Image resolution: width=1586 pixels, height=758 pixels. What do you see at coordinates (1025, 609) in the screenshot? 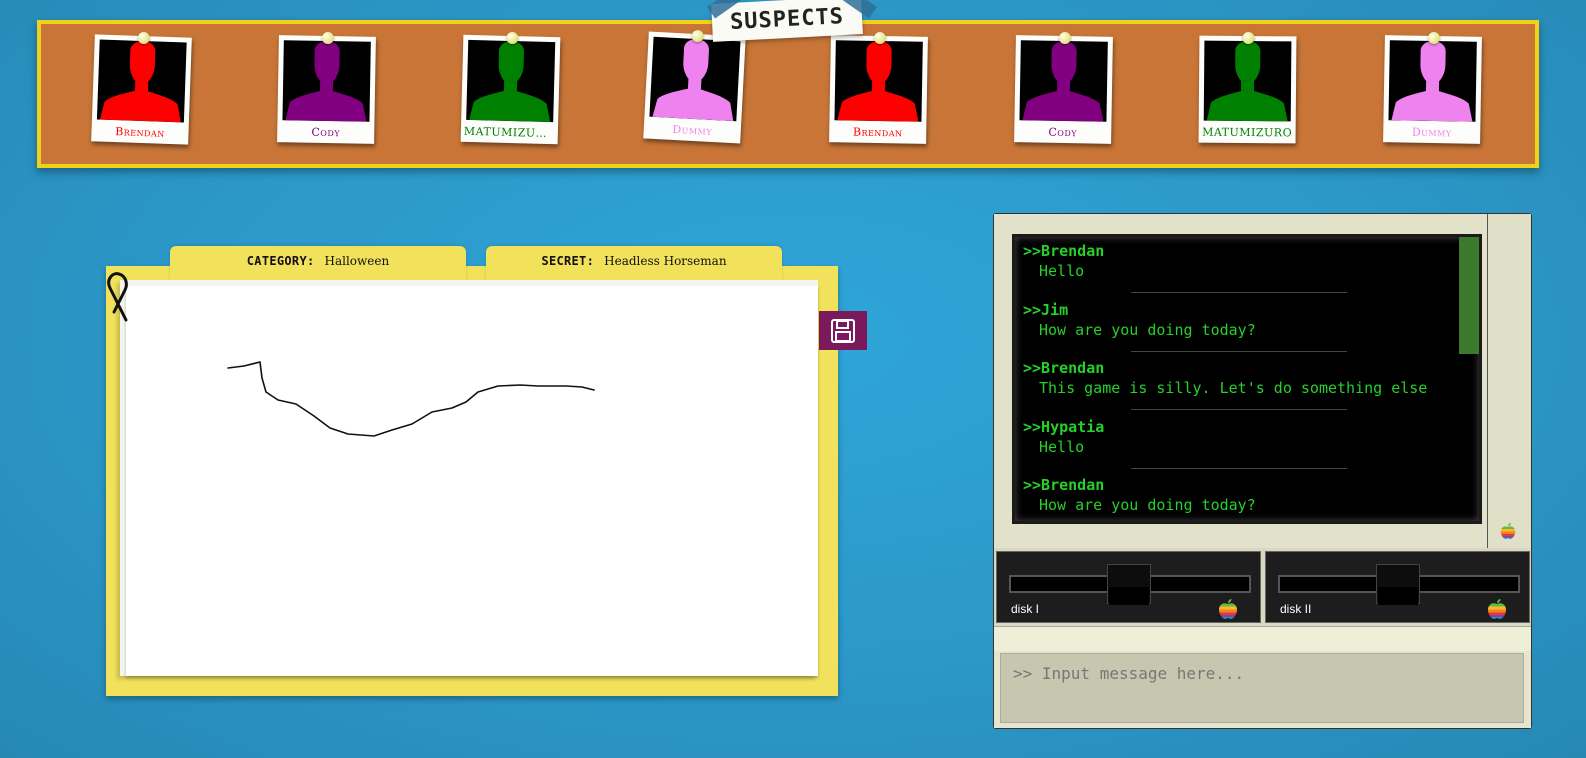
I see `disk-label: disk I` at bounding box center [1025, 609].